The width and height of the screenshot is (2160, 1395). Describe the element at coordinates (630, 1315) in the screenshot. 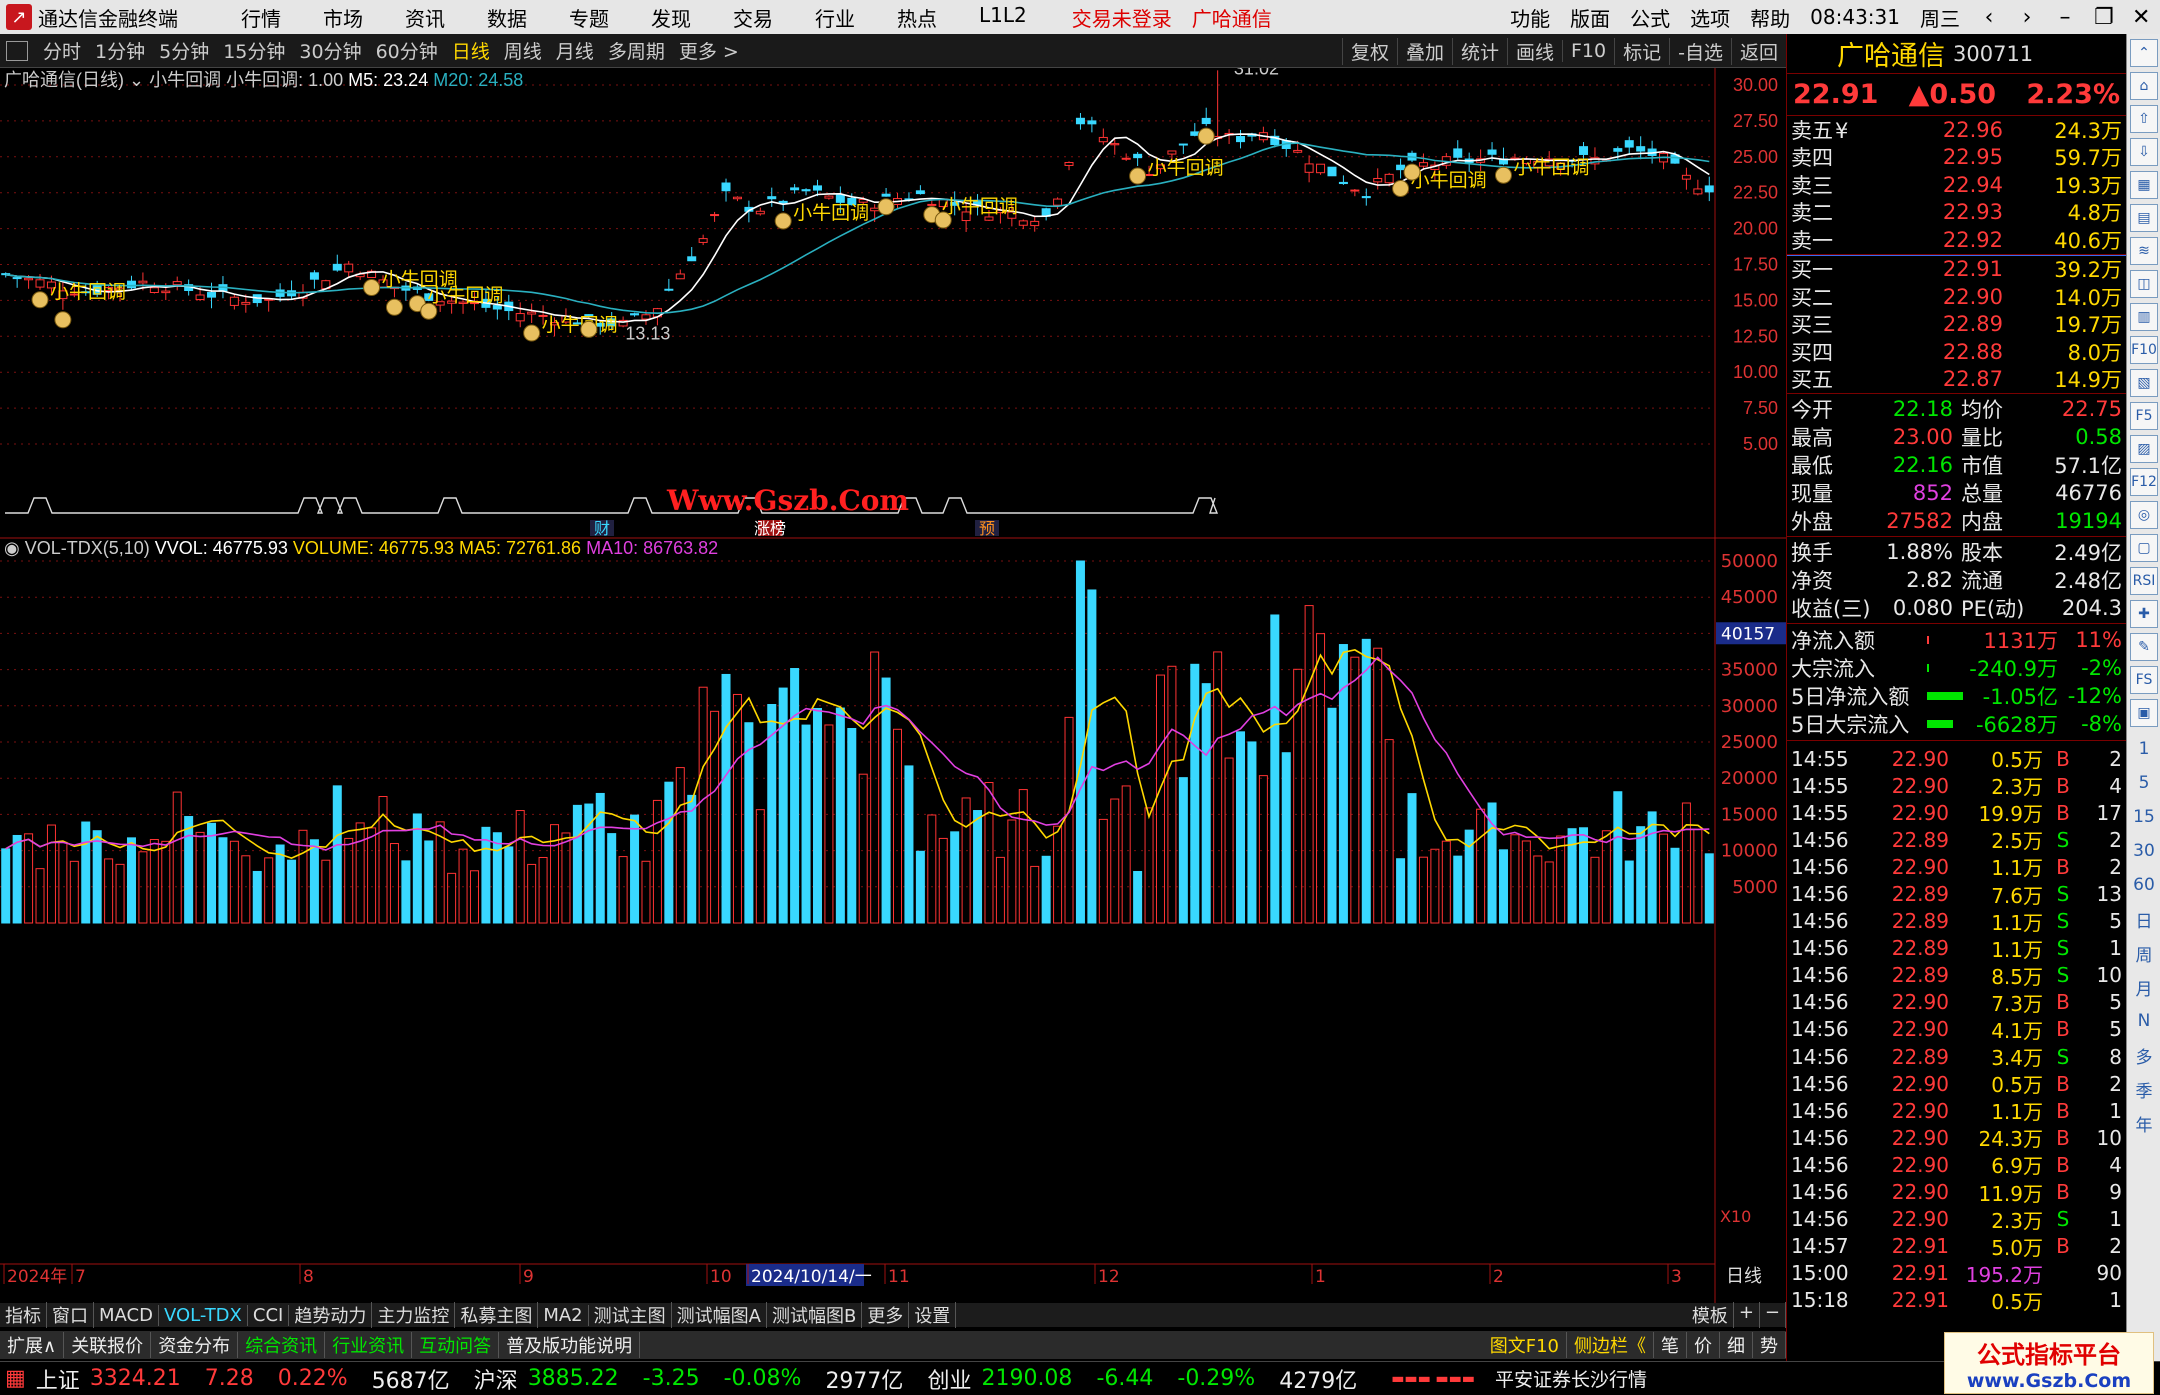

I see `indicator-tab-9: 测试主图` at that location.